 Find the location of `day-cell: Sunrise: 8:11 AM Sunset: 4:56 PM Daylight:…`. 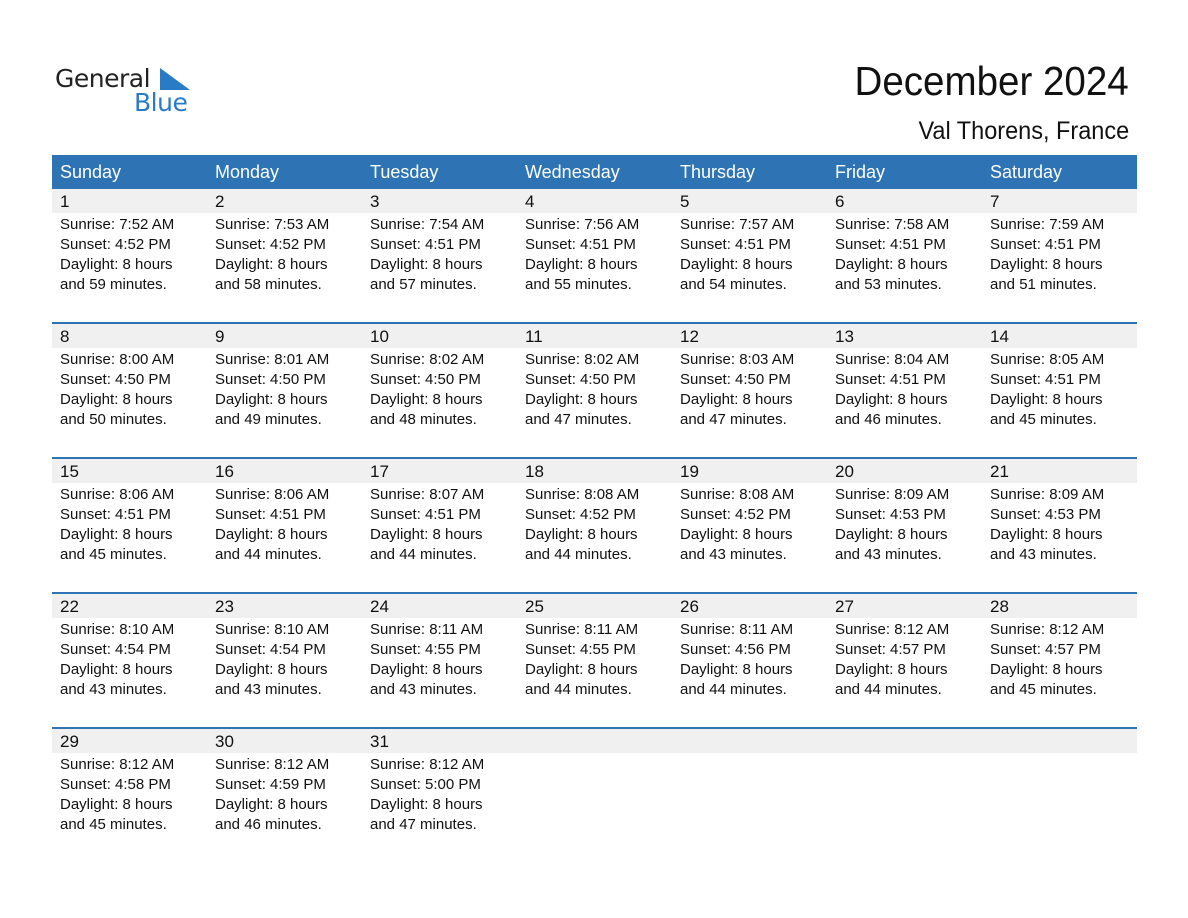

day-cell: Sunrise: 8:11 AM Sunset: 4:56 PM Daylight:… is located at coordinates (749, 672).